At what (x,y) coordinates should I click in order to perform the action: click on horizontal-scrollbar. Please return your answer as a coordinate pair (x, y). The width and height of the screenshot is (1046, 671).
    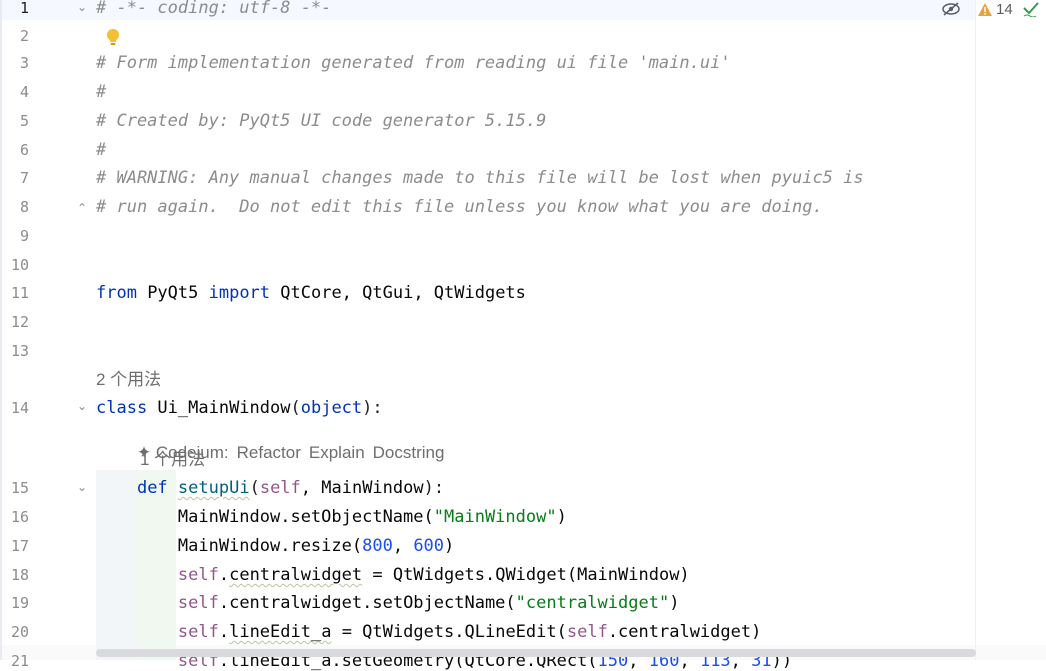
    Looking at the image, I should click on (536, 653).